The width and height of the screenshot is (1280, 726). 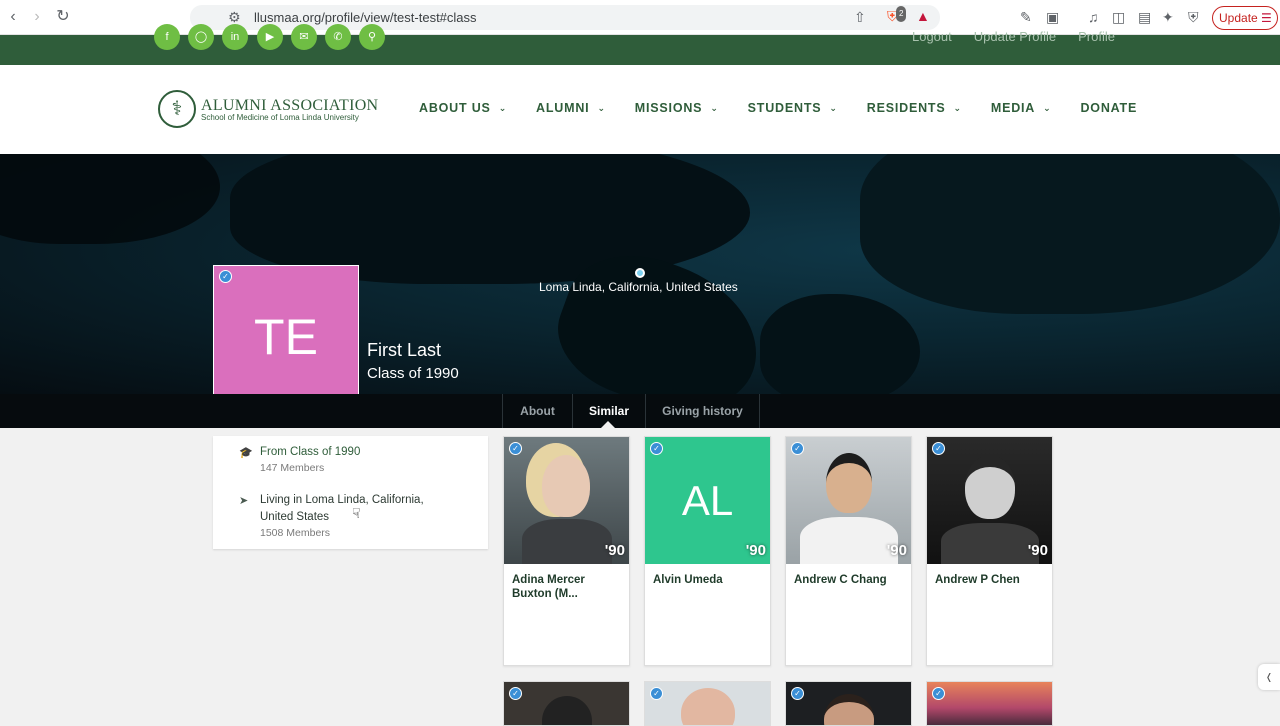 I want to click on nav-missions: MISSIONS ⌄, so click(x=677, y=108).